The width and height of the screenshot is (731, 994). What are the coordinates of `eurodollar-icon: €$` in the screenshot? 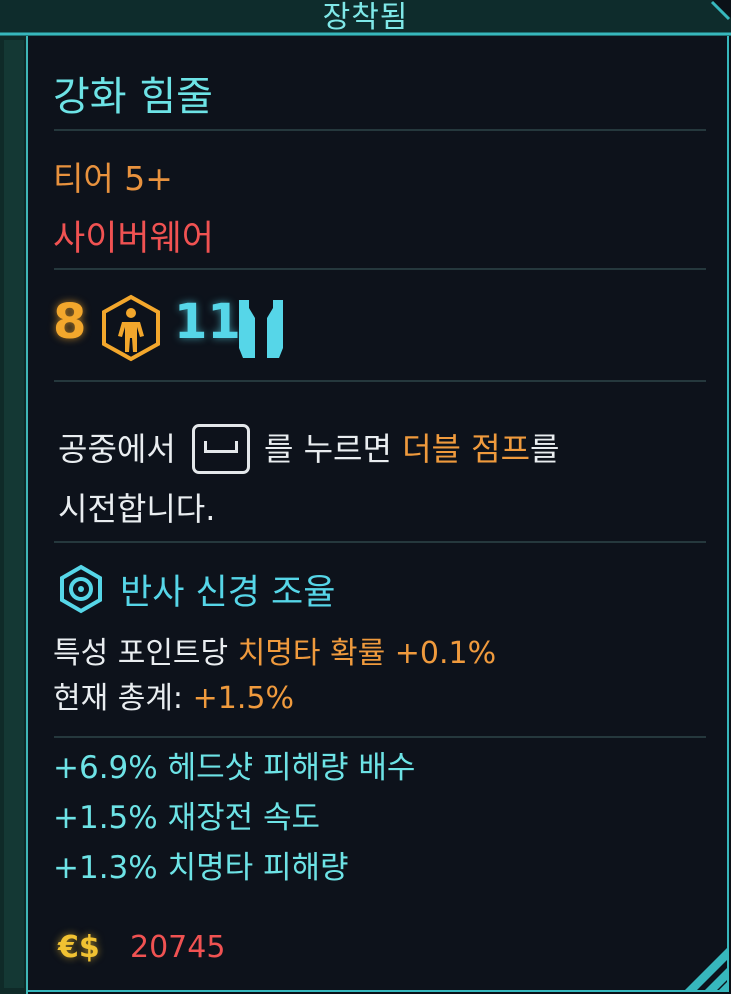 It's located at (79, 947).